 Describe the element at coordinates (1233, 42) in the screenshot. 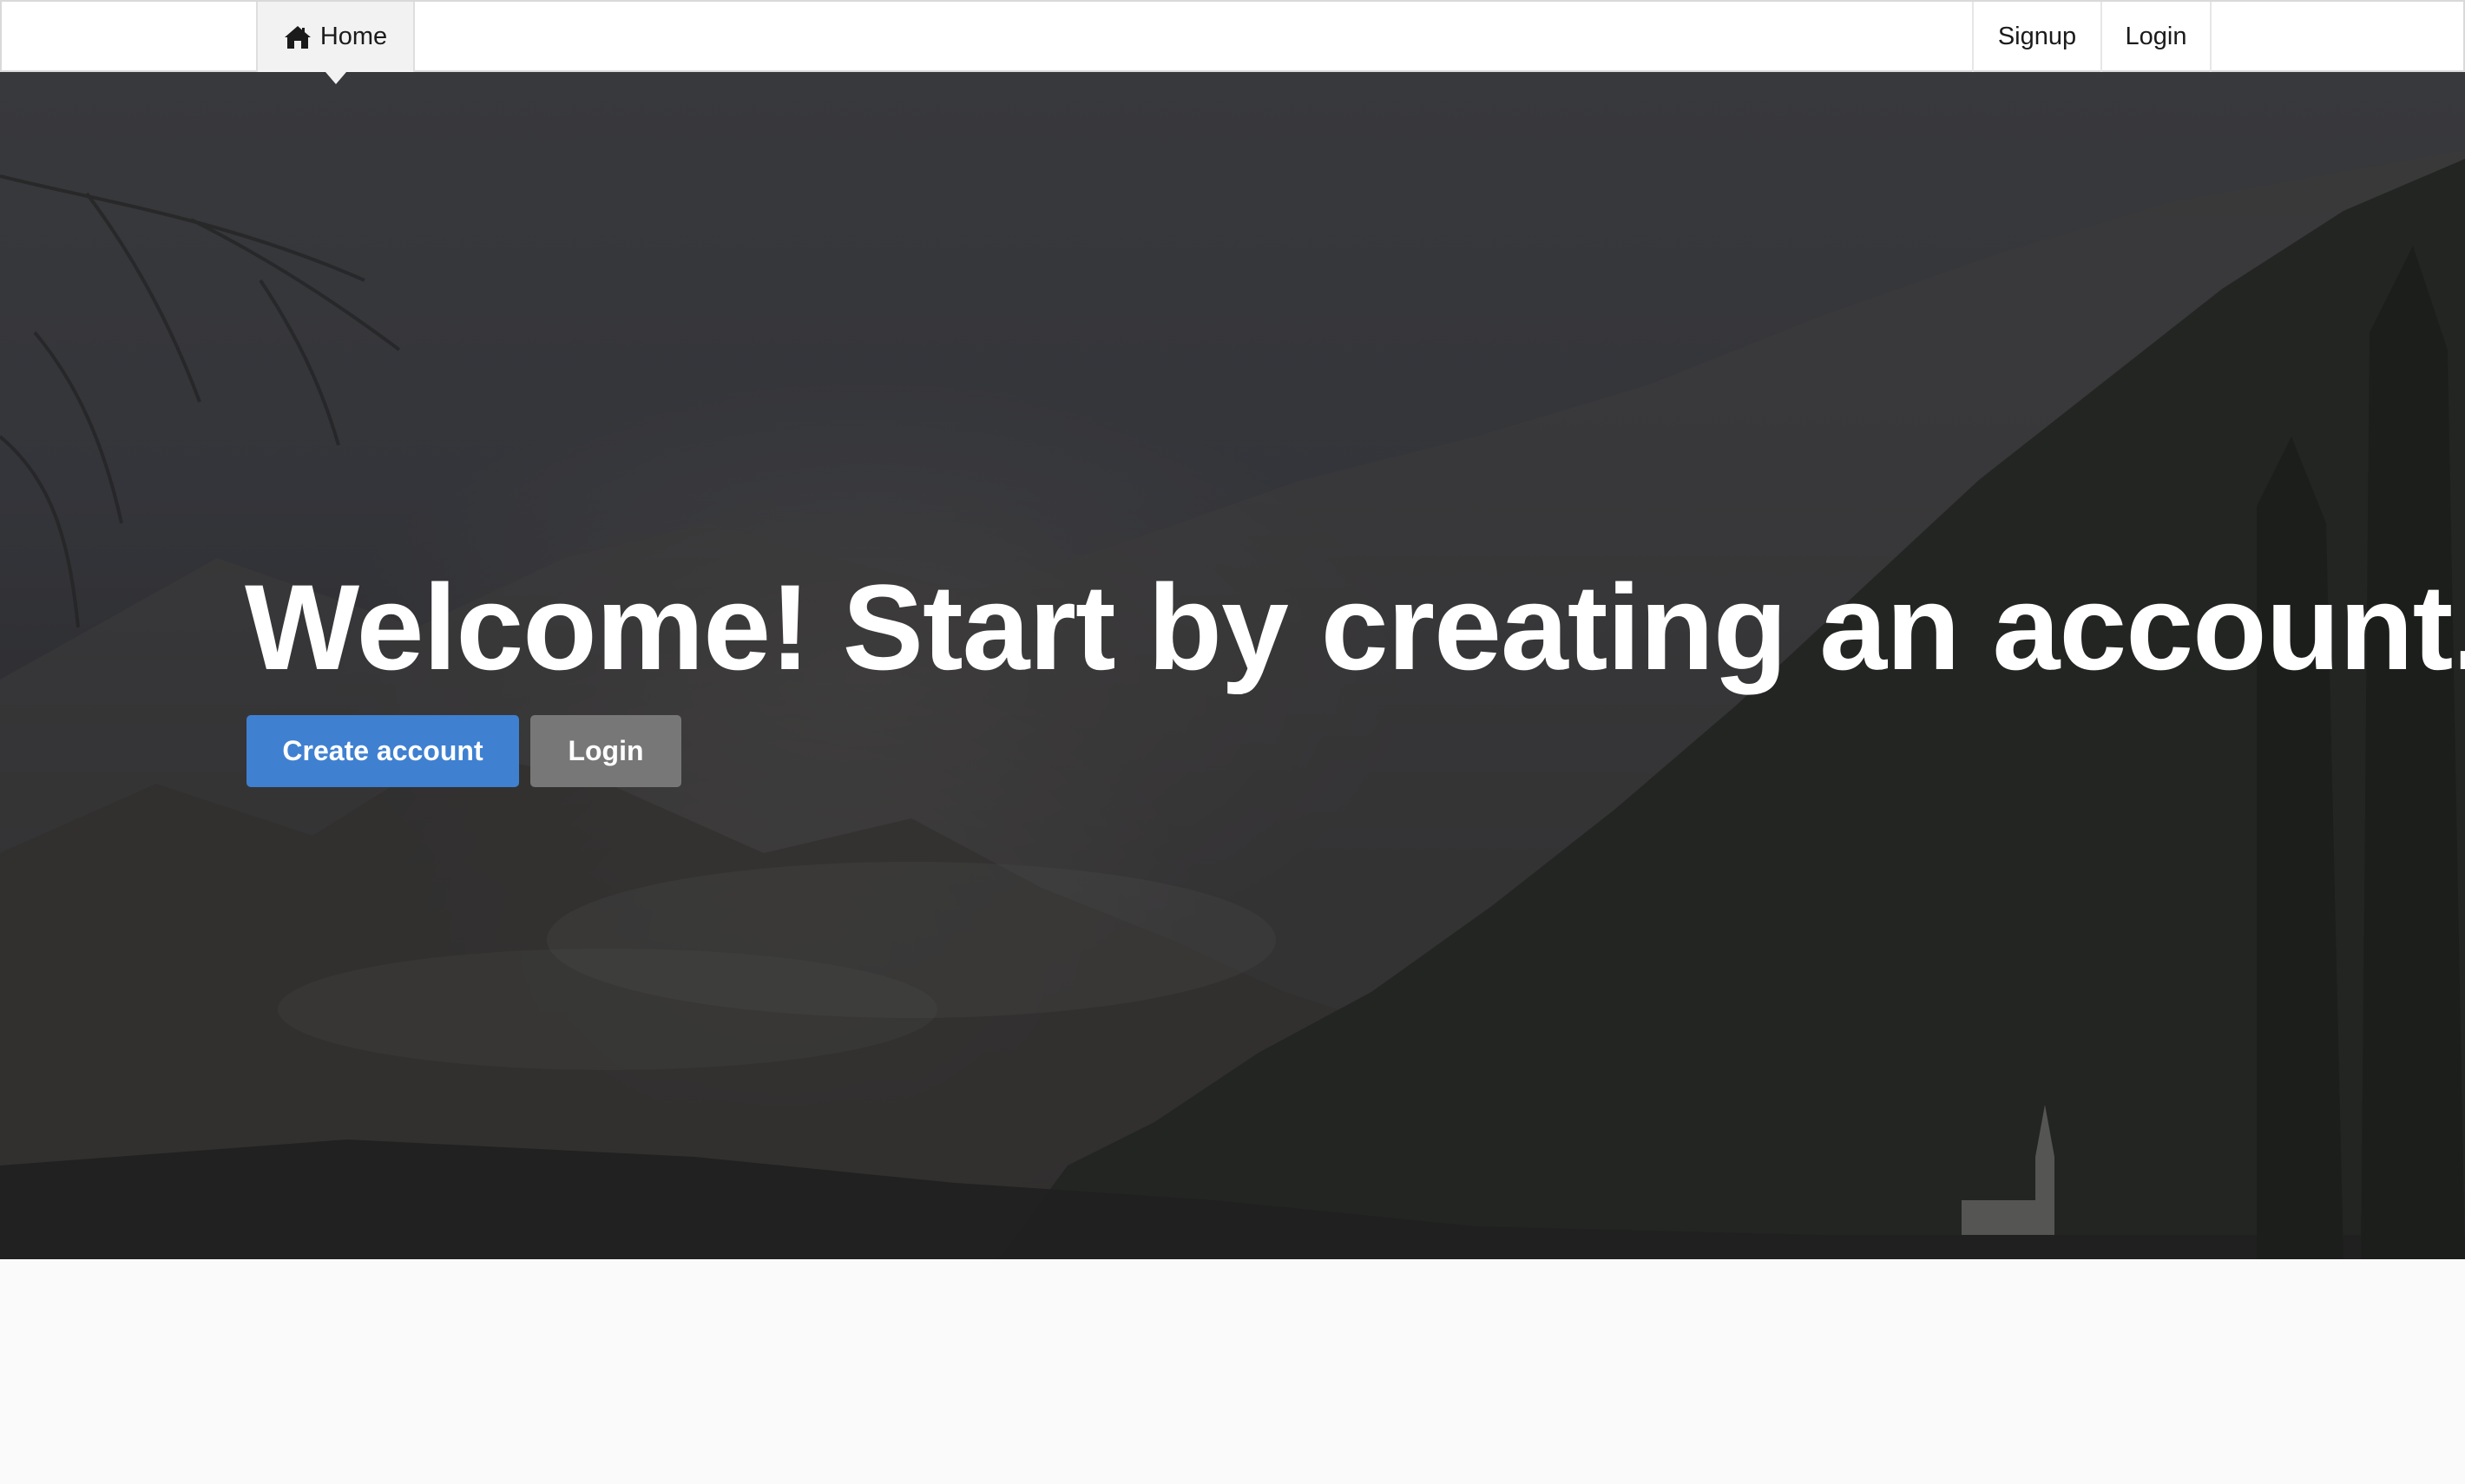

I see `top-navbar: Home Signup Login` at that location.